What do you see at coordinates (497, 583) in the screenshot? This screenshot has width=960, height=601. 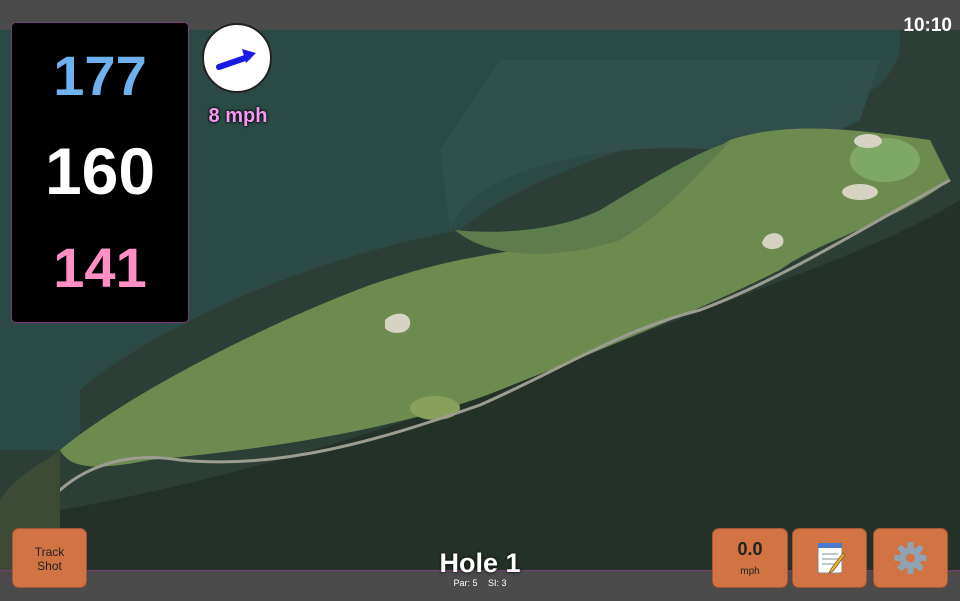 I see `stroke-index-label: SI: 3` at bounding box center [497, 583].